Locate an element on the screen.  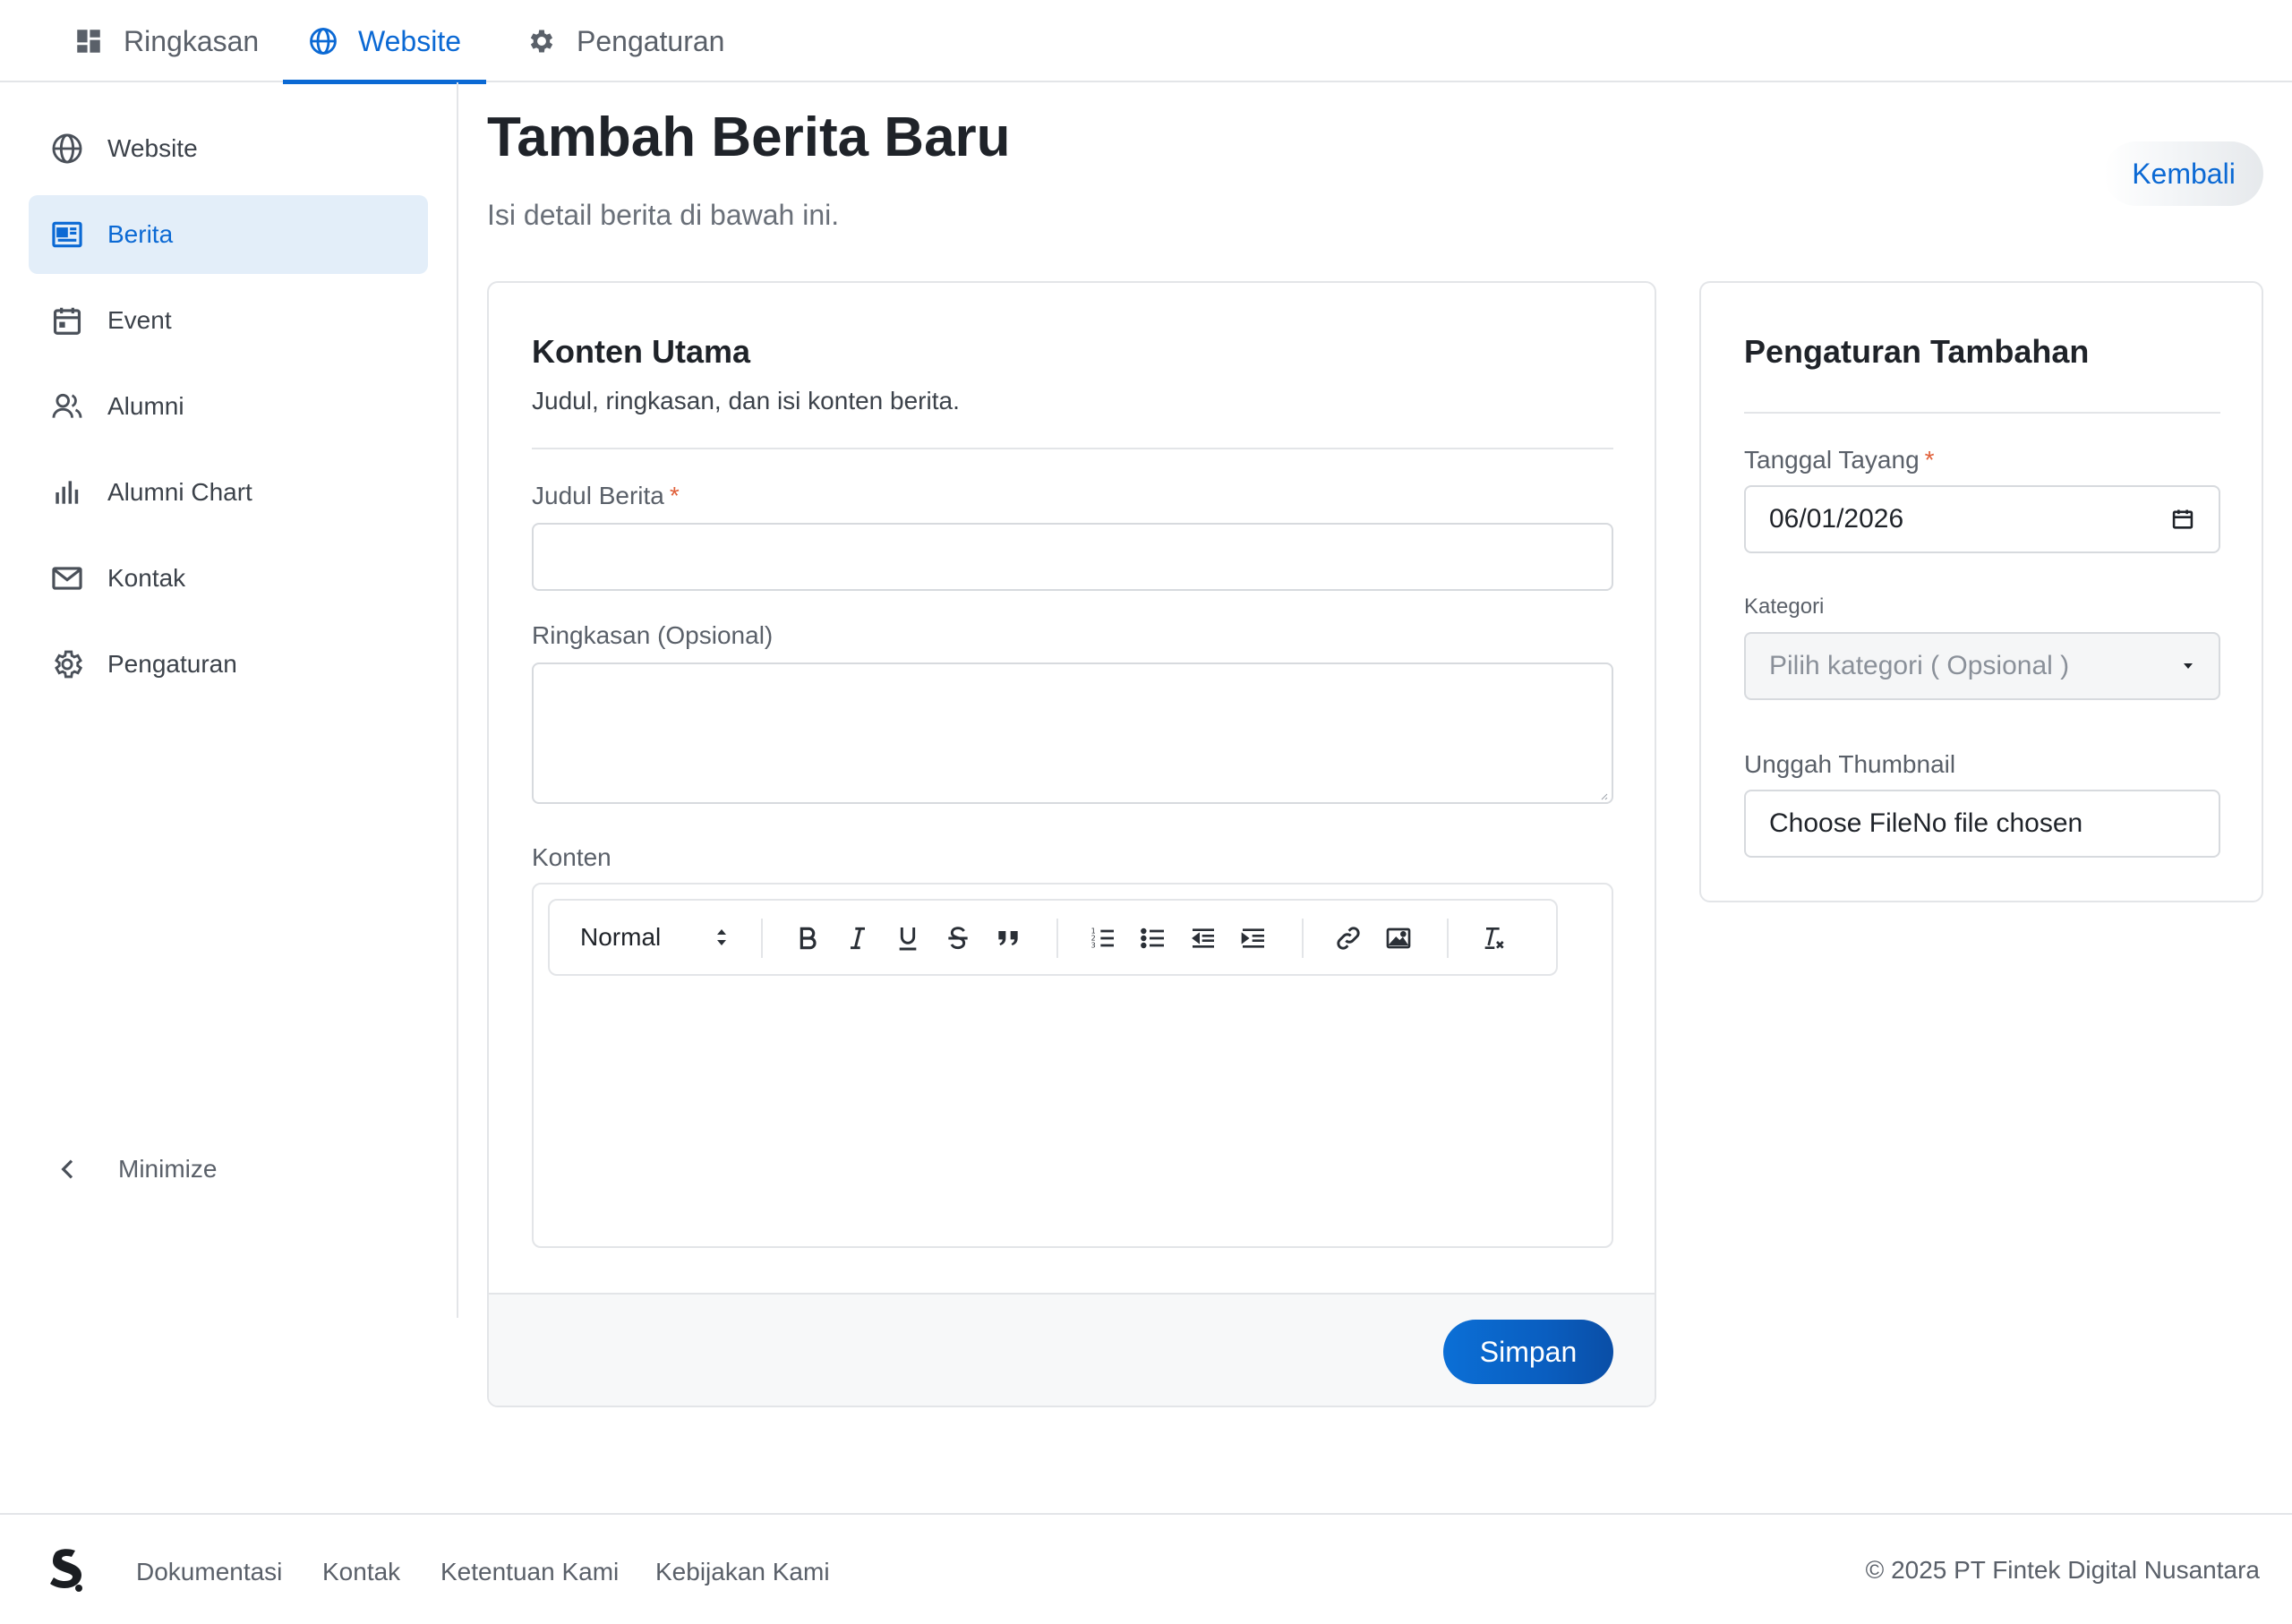
footer-link-dokumentasi: Dokumentasi is located at coordinates (209, 1572).